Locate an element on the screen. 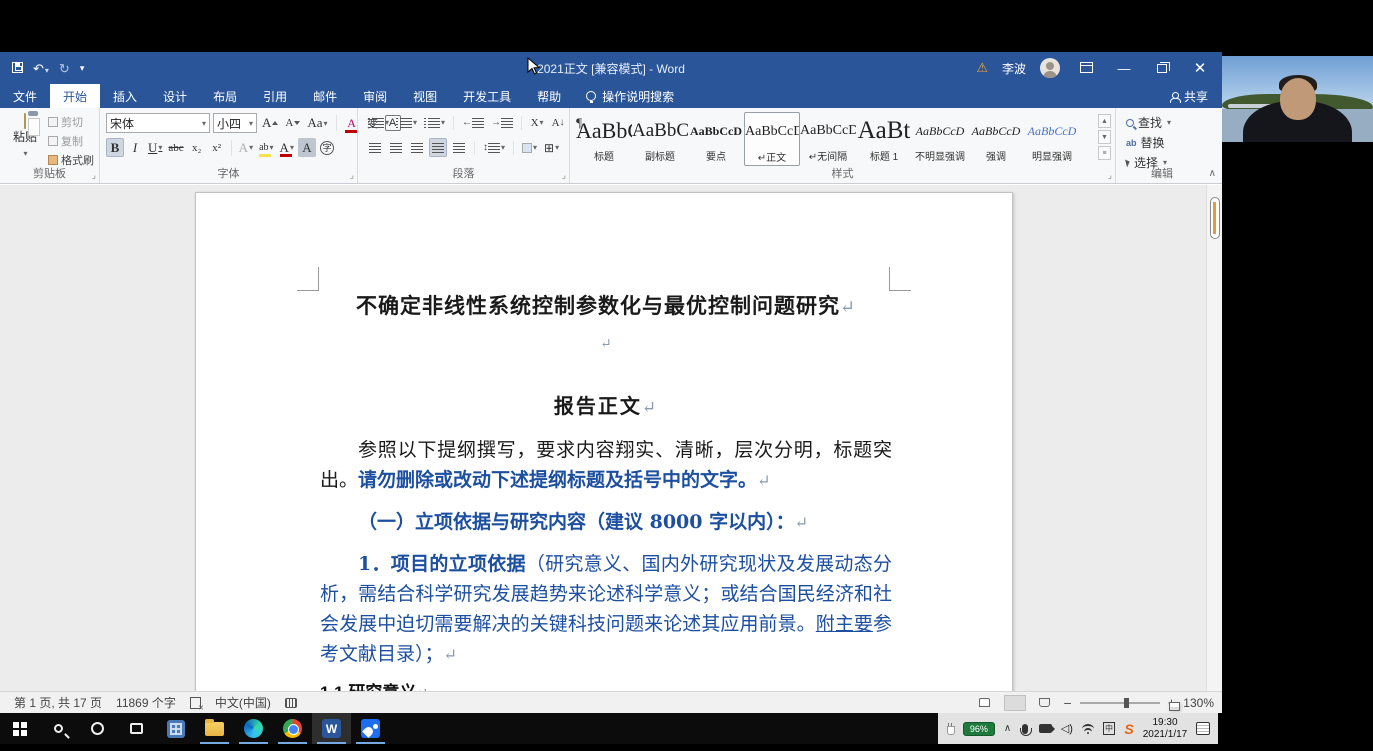 The height and width of the screenshot is (751, 1373). customize-qat-icon: ▾ is located at coordinates (82, 68).